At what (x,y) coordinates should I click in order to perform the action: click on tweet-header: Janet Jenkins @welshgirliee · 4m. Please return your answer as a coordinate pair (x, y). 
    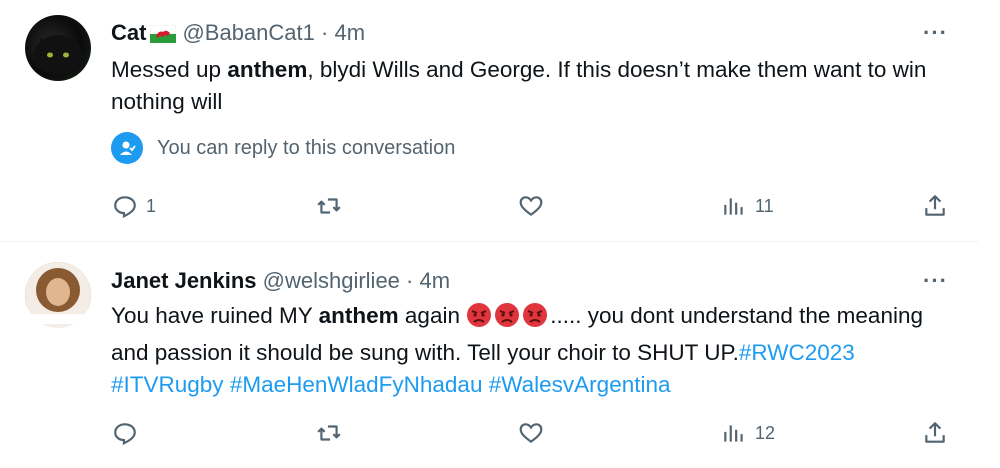
    Looking at the image, I should click on (280, 281).